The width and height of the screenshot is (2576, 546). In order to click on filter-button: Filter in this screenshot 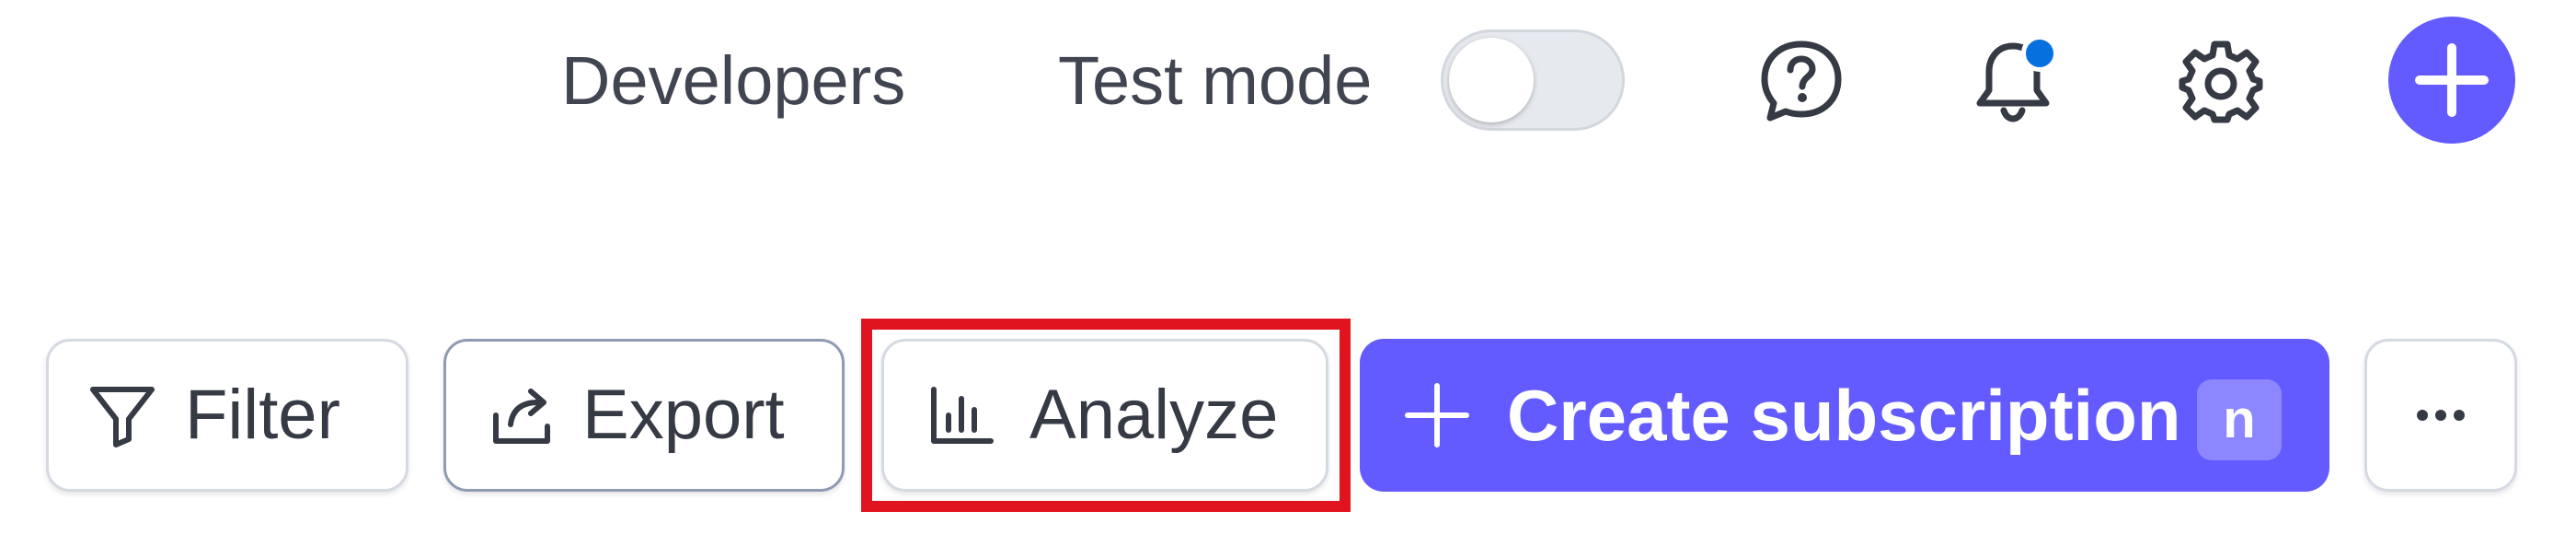, I will do `click(227, 415)`.